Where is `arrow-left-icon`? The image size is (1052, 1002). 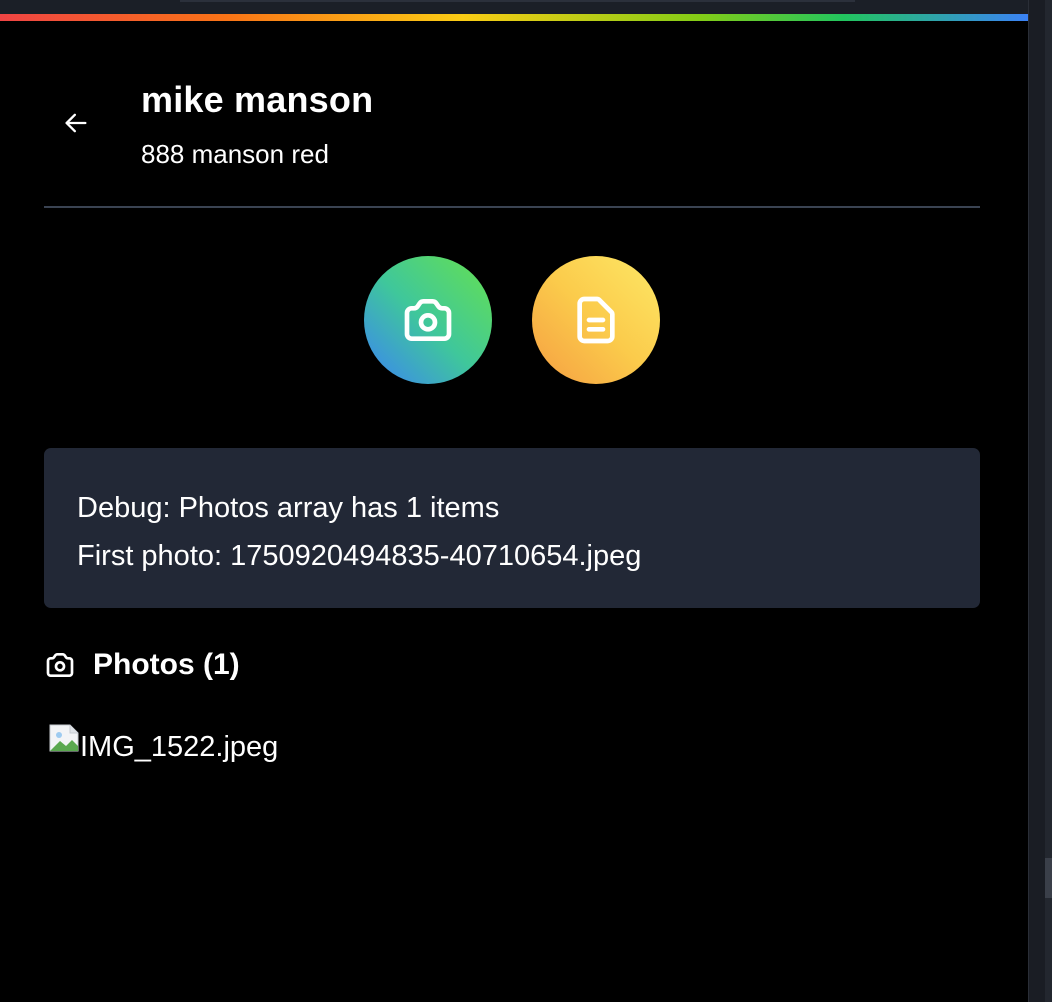
arrow-left-icon is located at coordinates (76, 123).